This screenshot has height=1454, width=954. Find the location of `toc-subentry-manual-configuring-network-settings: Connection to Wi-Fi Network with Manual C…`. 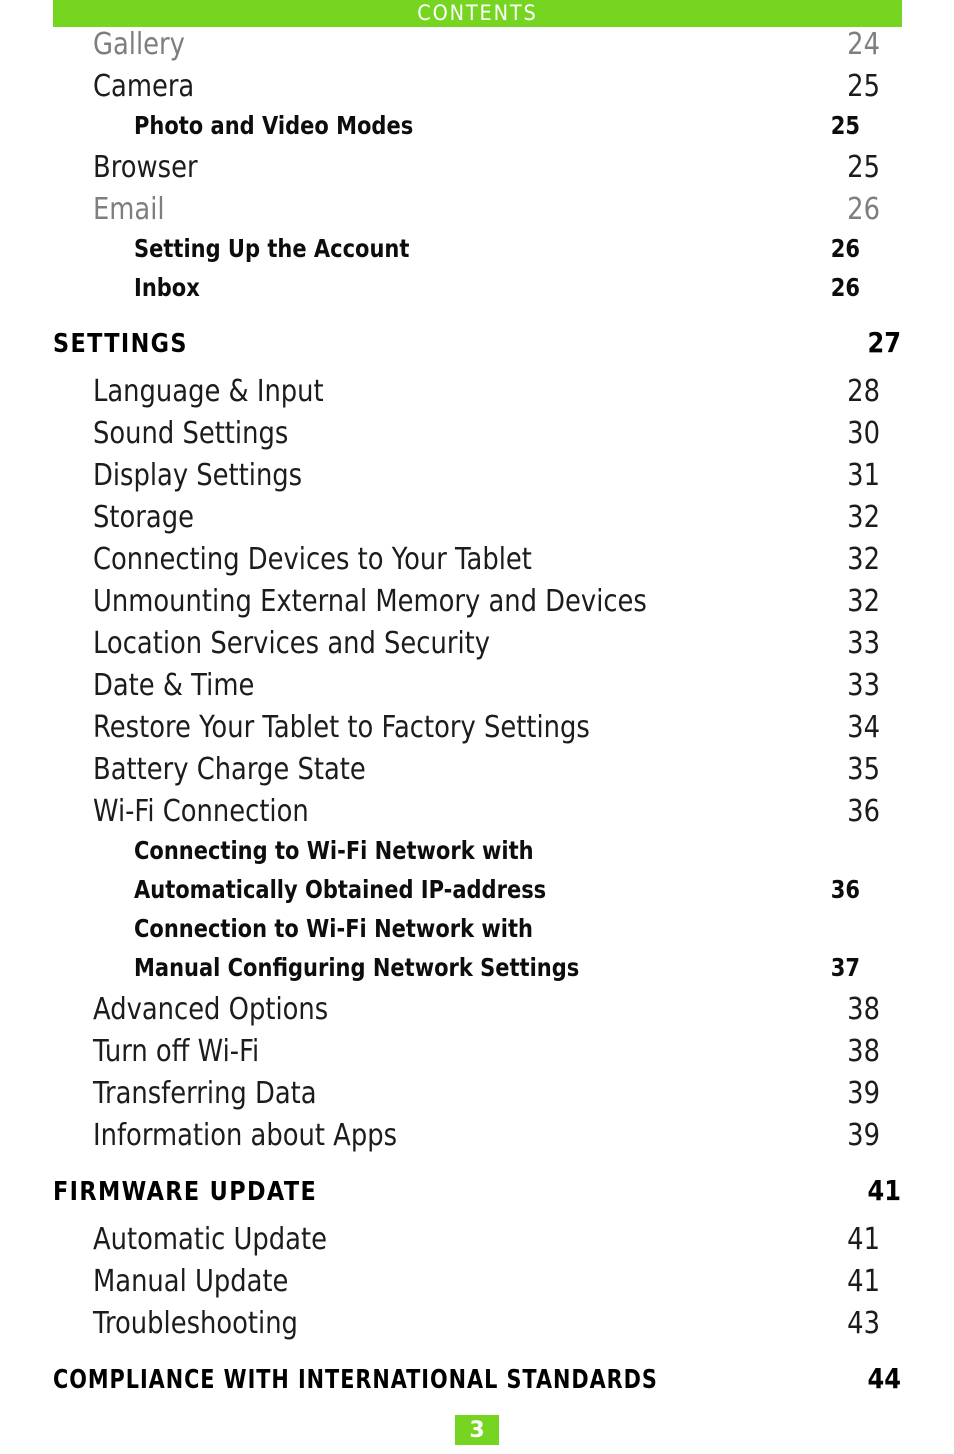

toc-subentry-manual-configuring-network-settings: Connection to Wi-Fi Network with Manual C… is located at coordinates (477, 953).